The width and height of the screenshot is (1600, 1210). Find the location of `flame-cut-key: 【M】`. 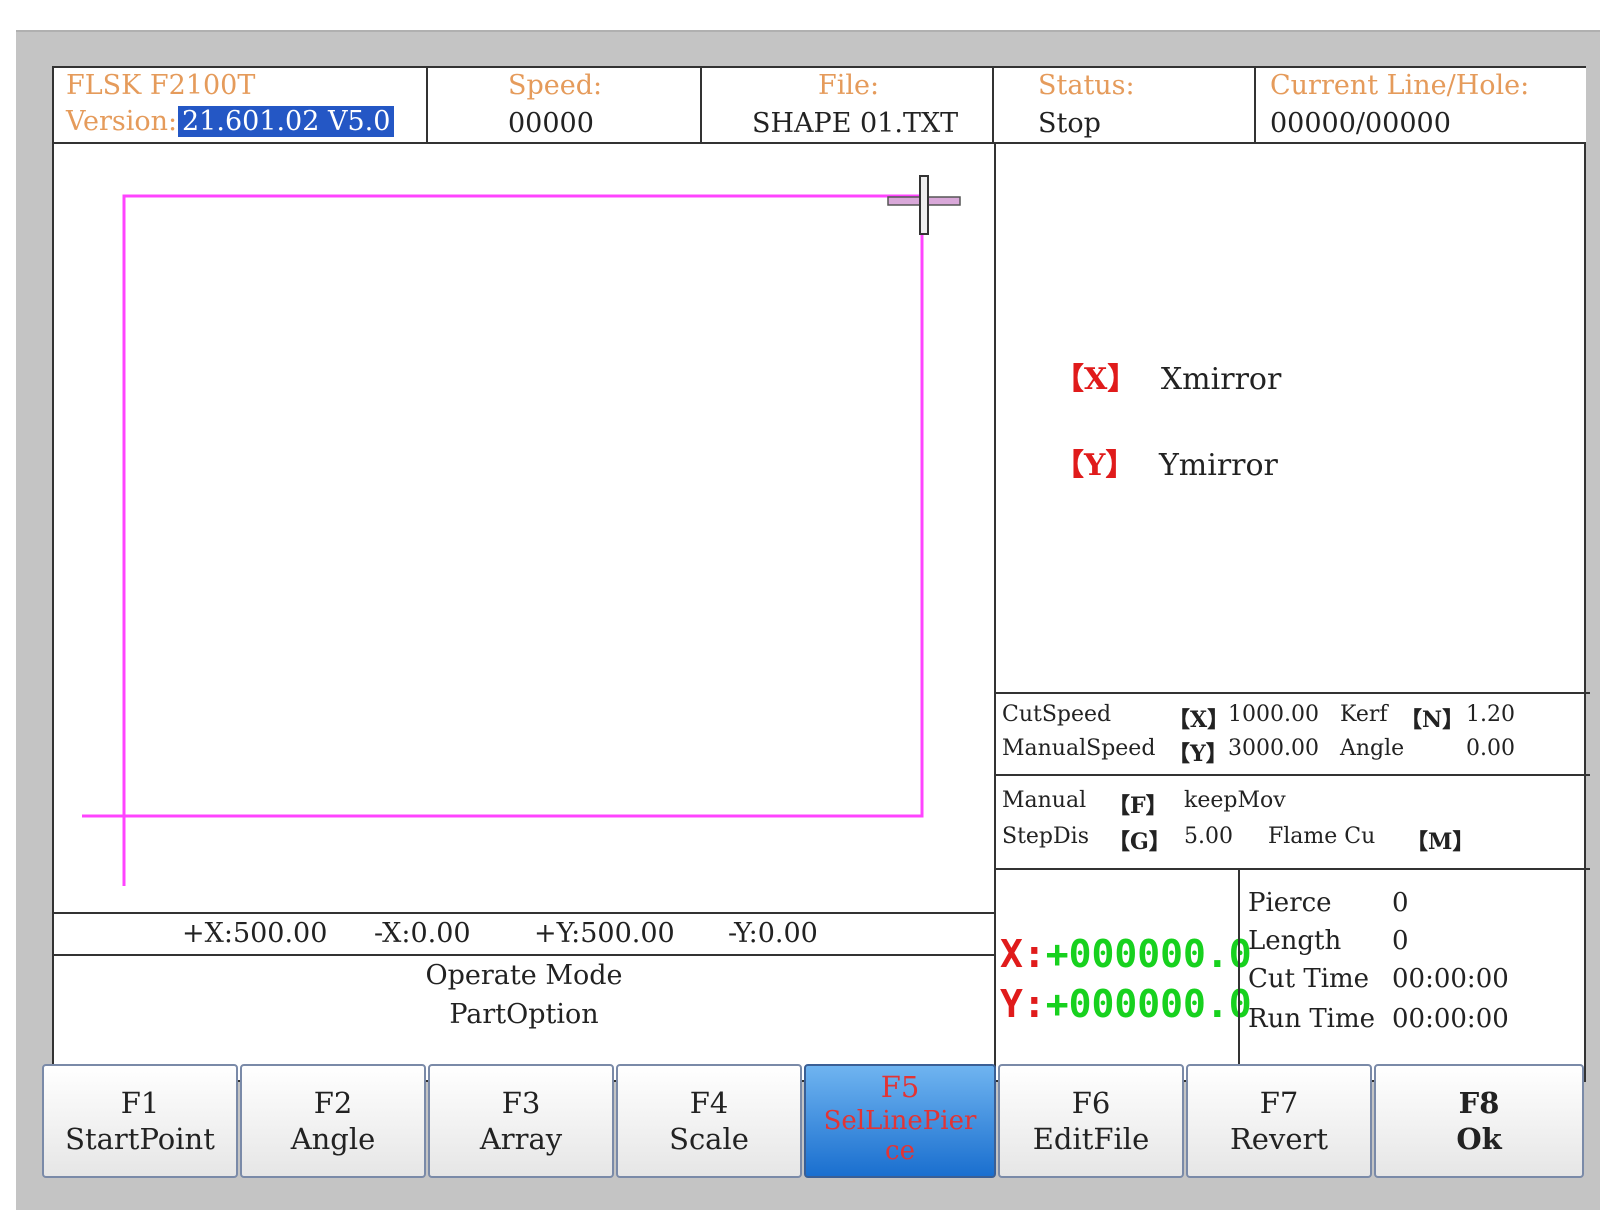

flame-cut-key: 【M】 is located at coordinates (1440, 842).